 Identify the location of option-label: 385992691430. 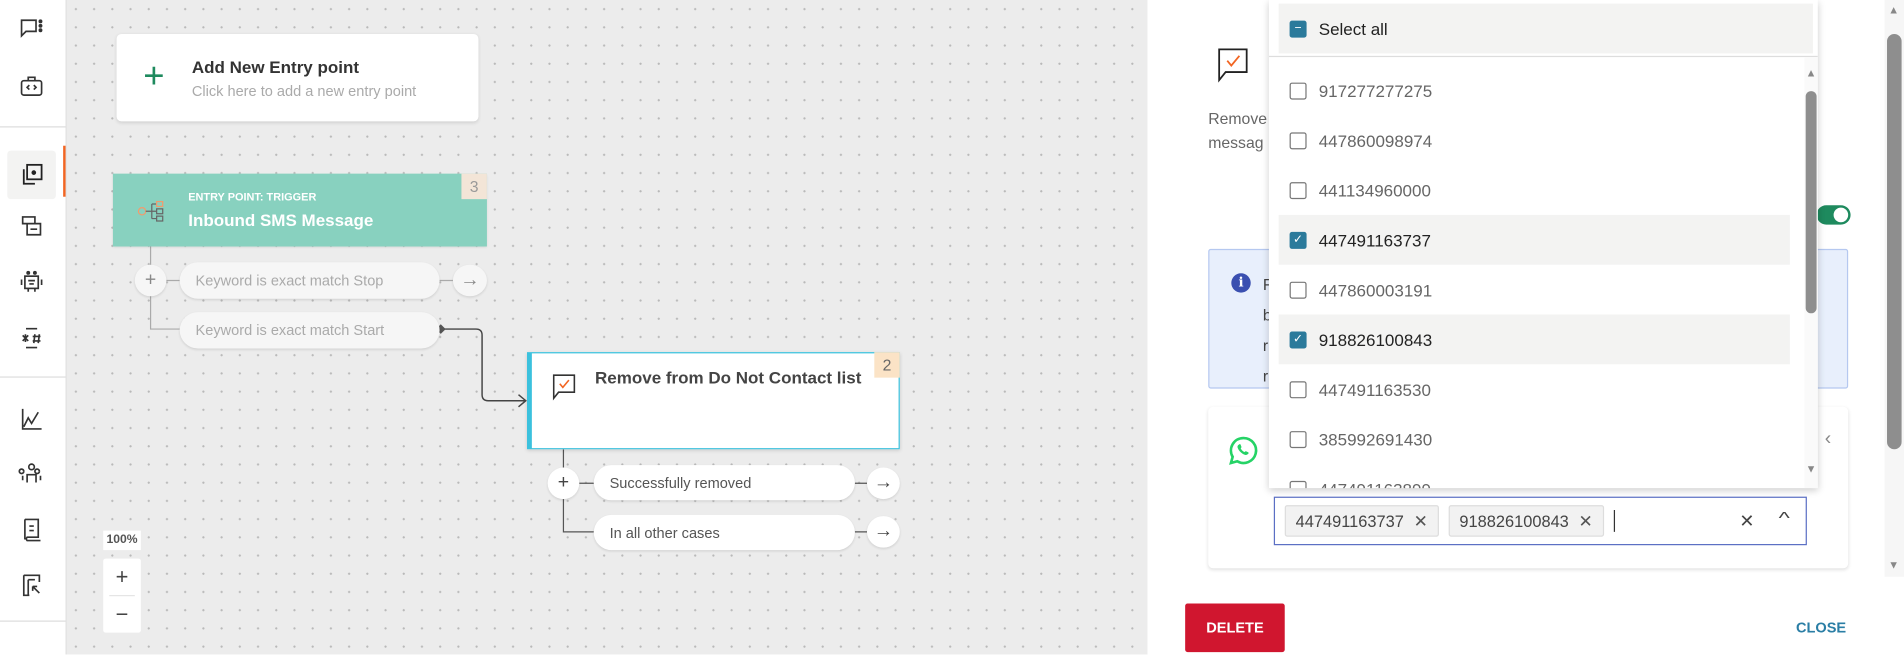
(1375, 439).